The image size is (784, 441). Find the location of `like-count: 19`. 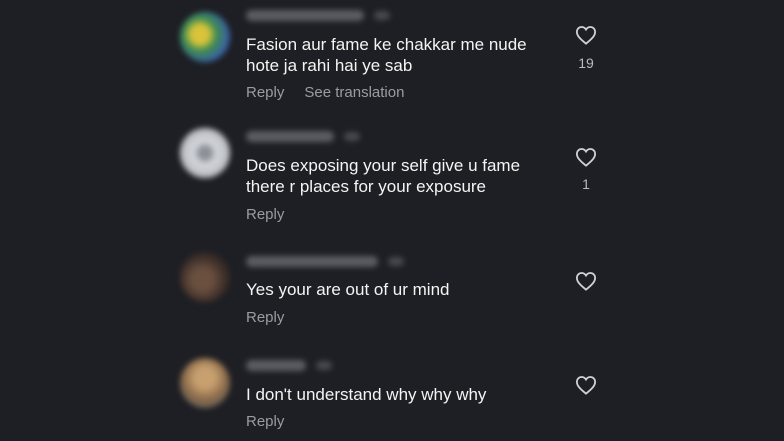

like-count: 19 is located at coordinates (586, 63).